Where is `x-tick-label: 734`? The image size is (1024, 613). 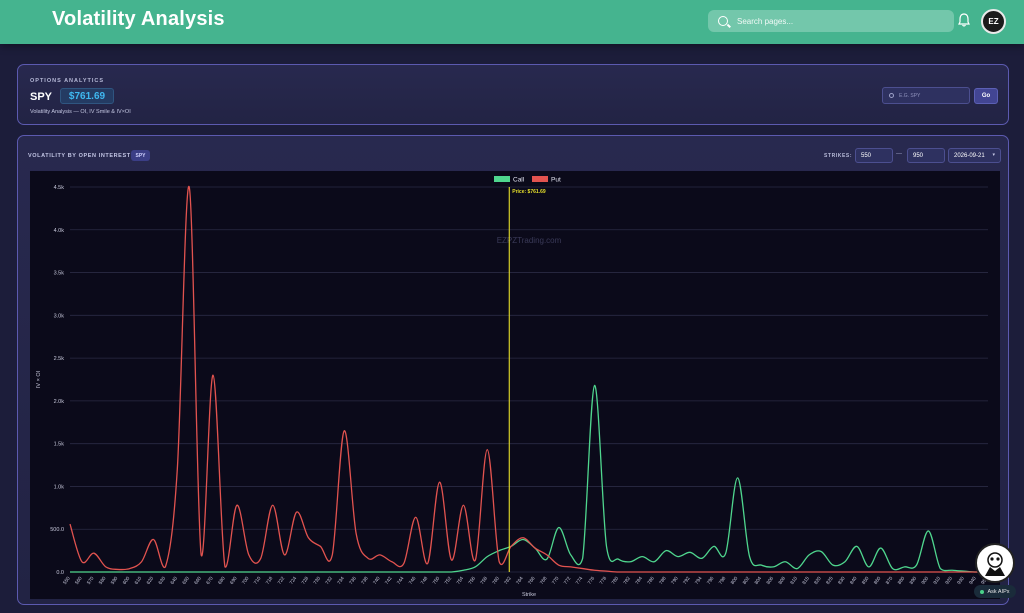 x-tick-label: 734 is located at coordinates (341, 580).